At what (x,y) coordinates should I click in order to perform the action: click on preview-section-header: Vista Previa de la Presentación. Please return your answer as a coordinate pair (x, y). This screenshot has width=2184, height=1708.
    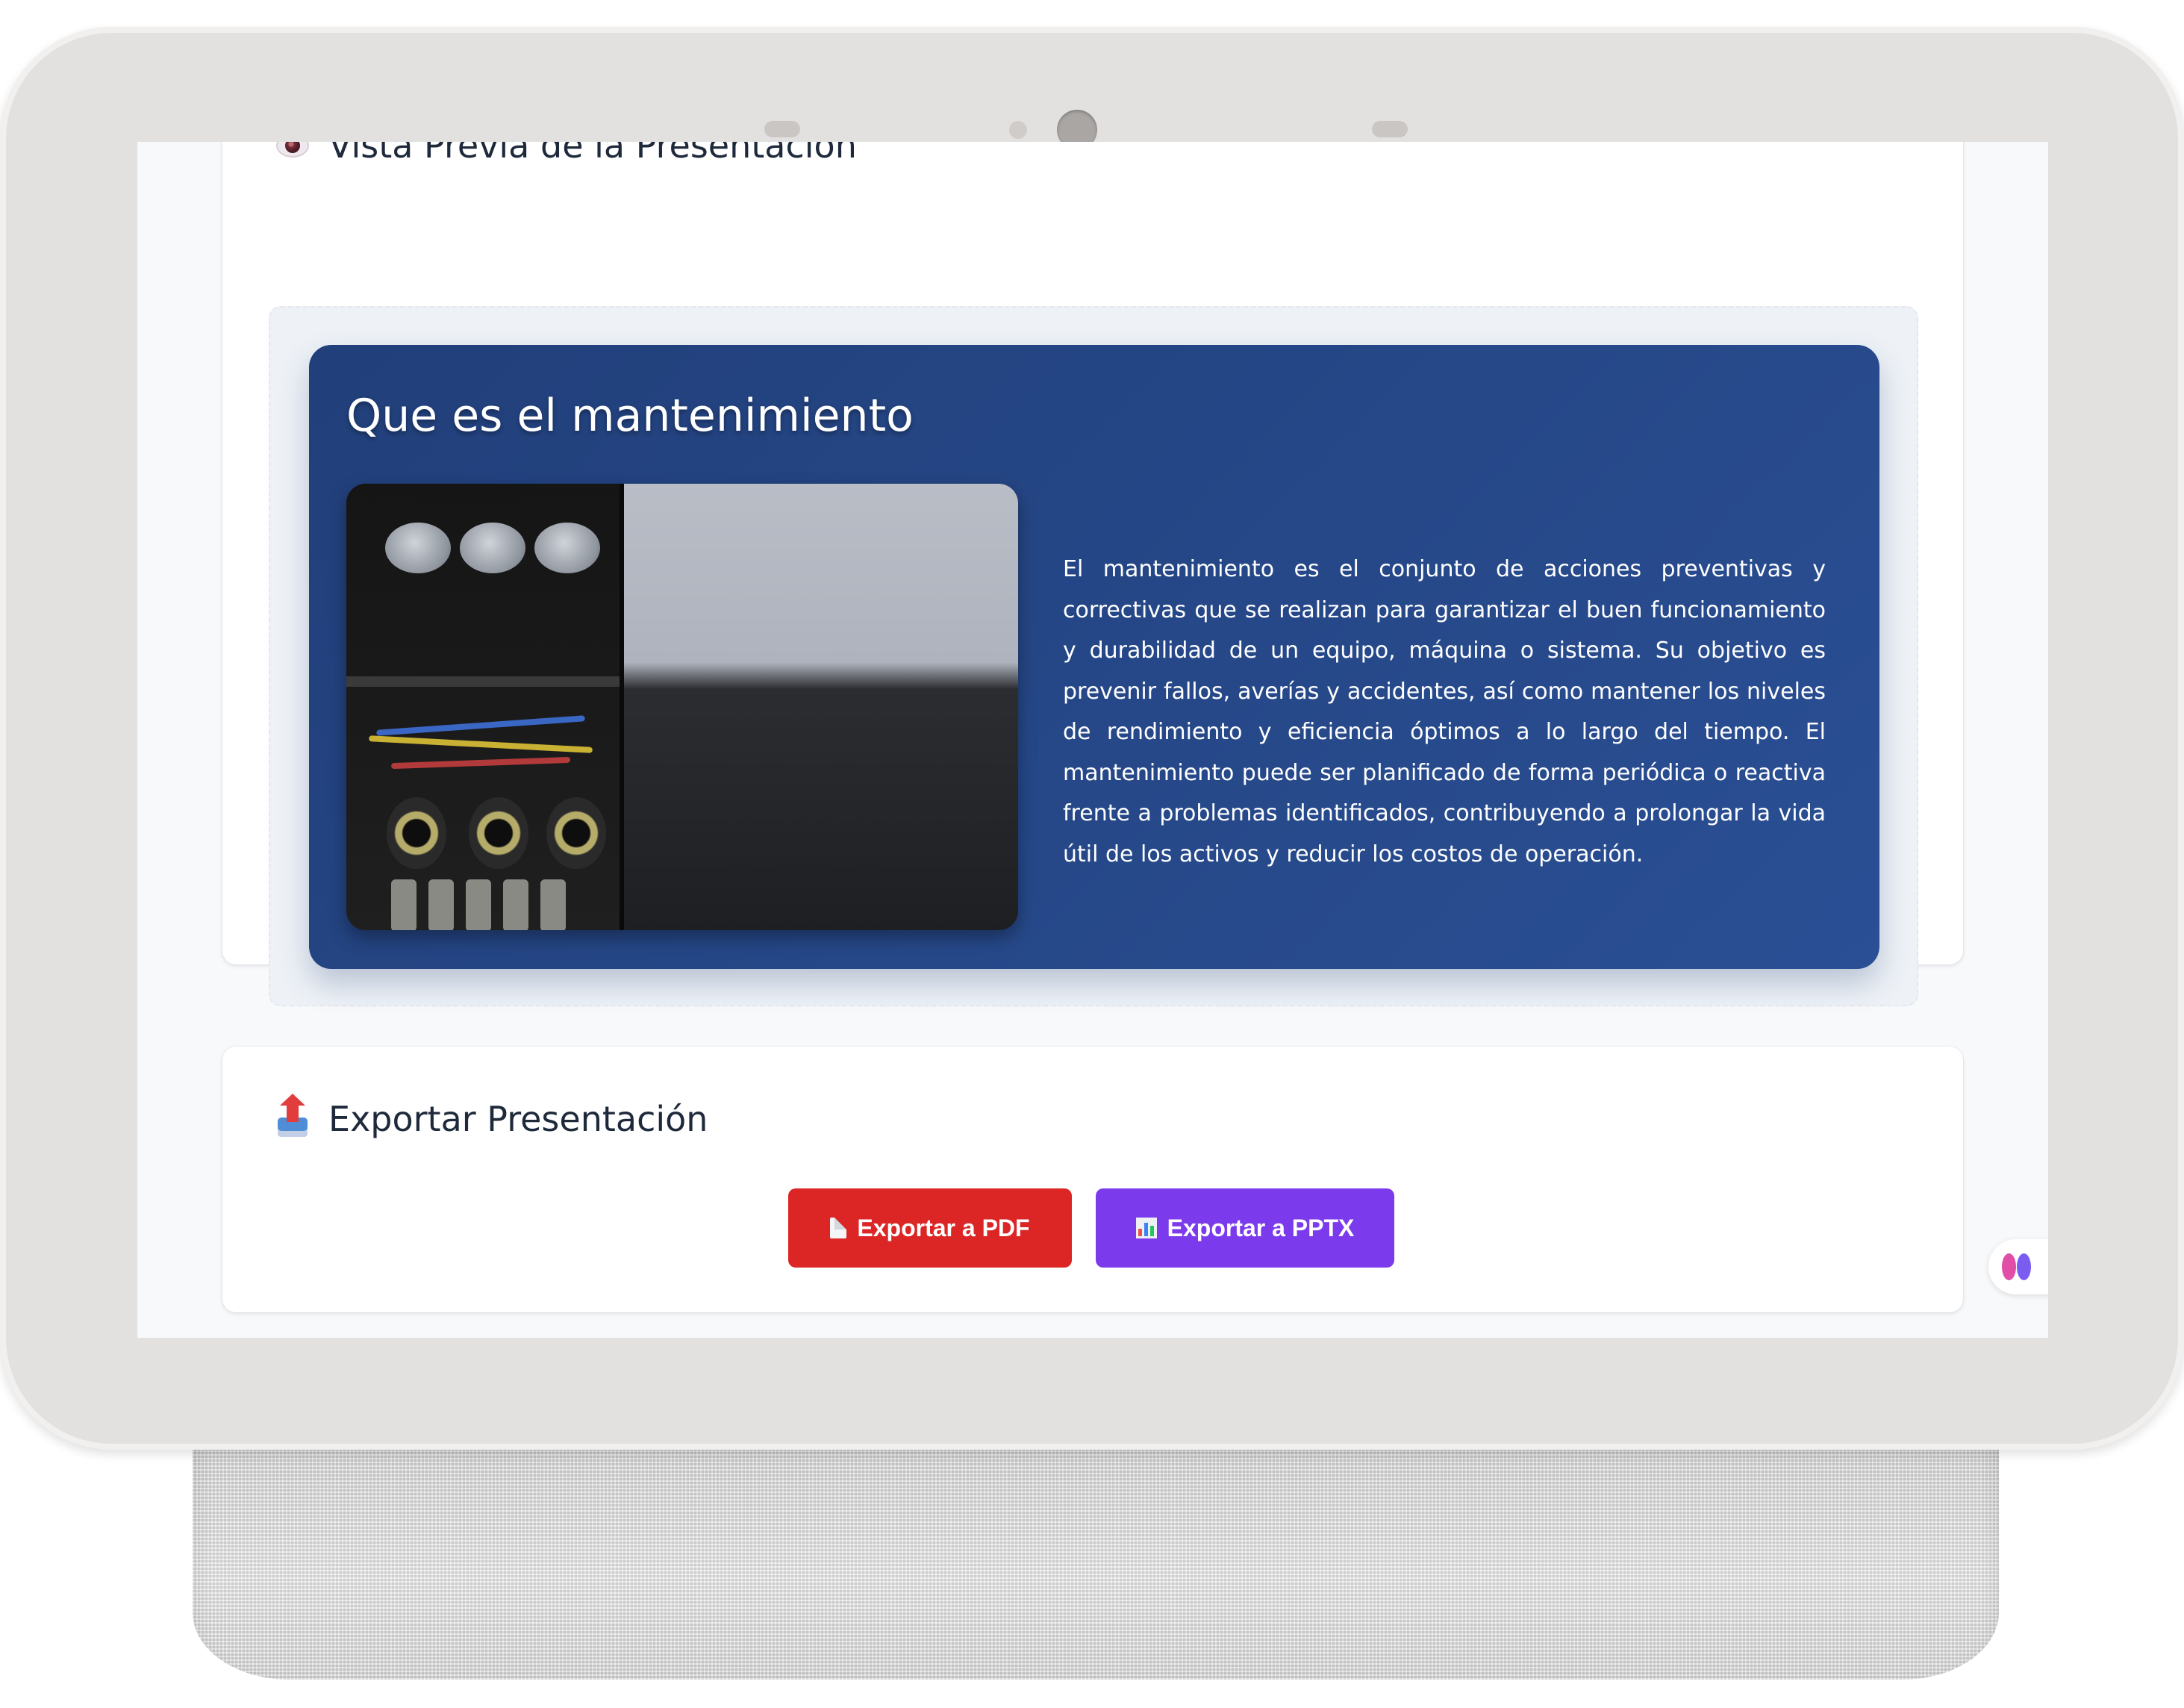
    Looking at the image, I should click on (566, 154).